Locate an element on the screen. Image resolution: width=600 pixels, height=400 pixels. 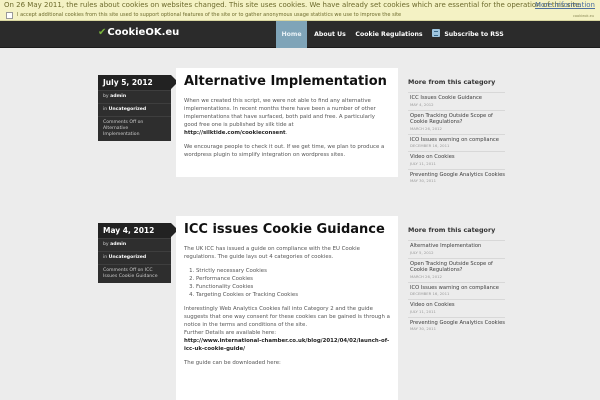
list-item: Strictly necessary Cookies is located at coordinates (293, 271).